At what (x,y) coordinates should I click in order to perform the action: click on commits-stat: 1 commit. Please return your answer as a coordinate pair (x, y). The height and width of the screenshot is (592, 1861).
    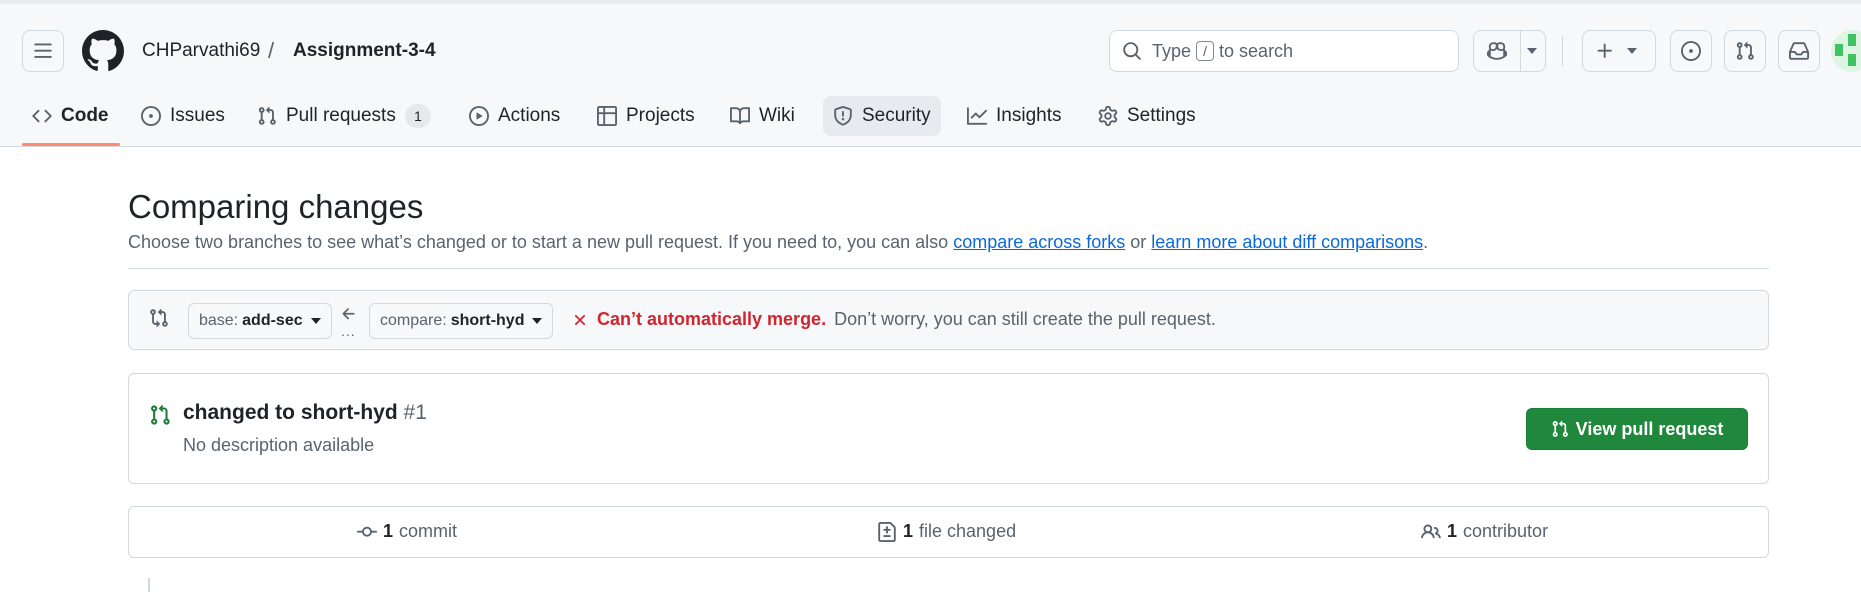
    Looking at the image, I should click on (407, 531).